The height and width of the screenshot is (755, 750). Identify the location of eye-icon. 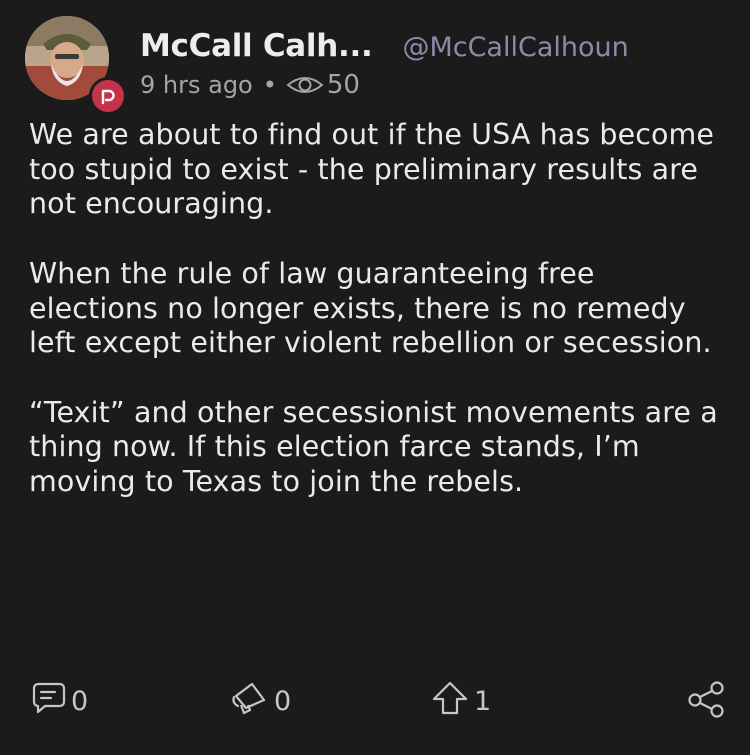
(305, 85).